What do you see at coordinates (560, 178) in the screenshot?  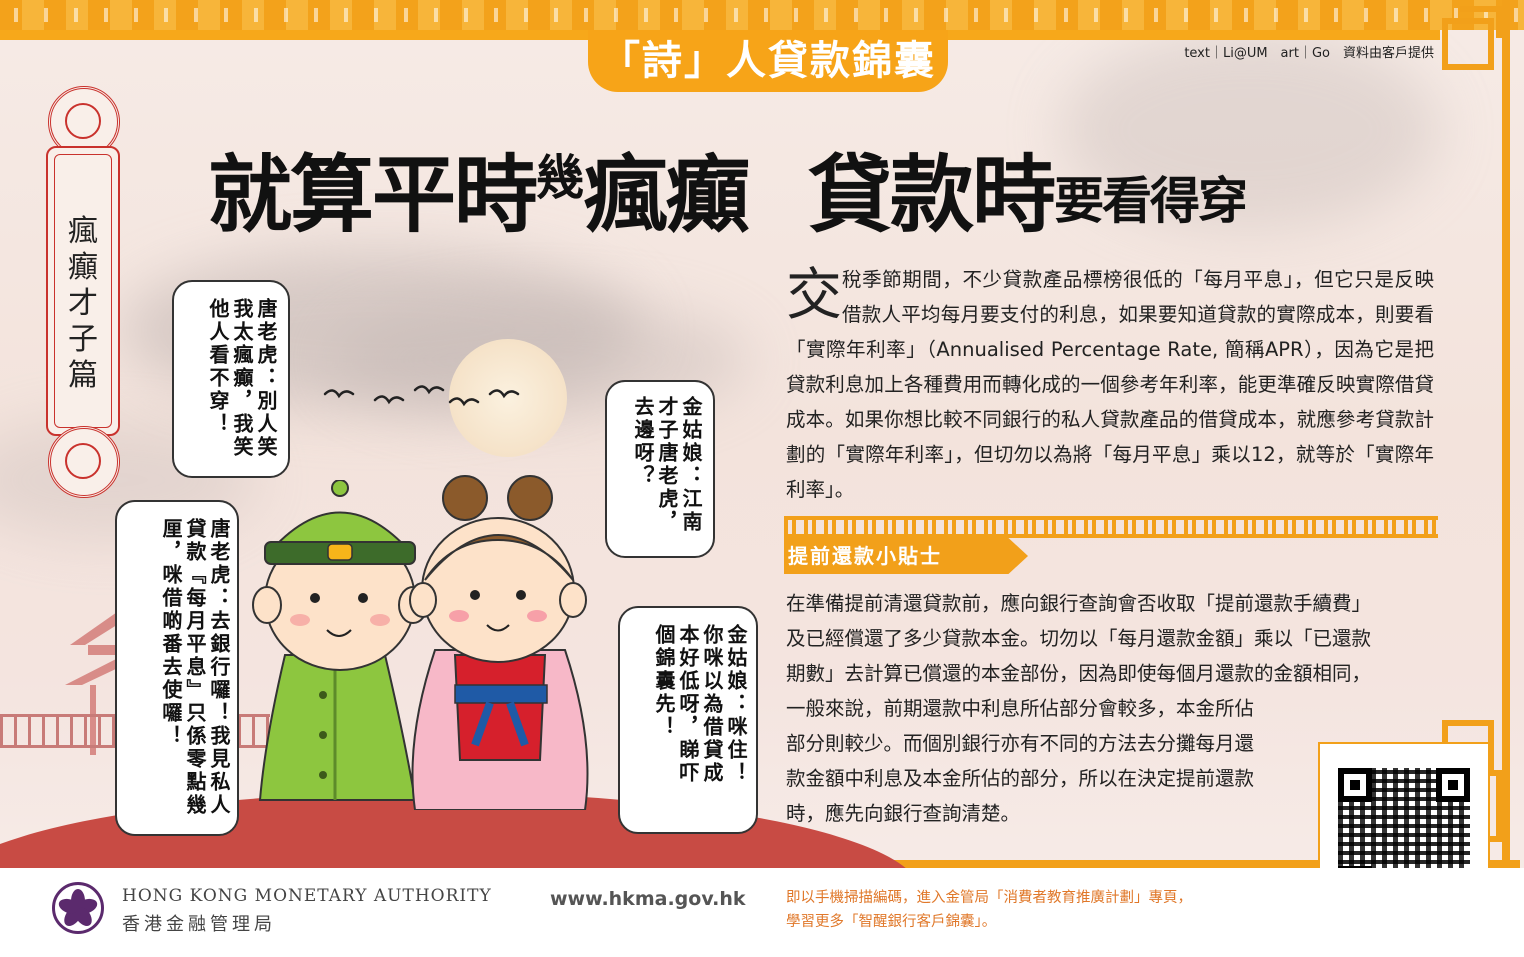 I see `headline-part1-small: 幾` at bounding box center [560, 178].